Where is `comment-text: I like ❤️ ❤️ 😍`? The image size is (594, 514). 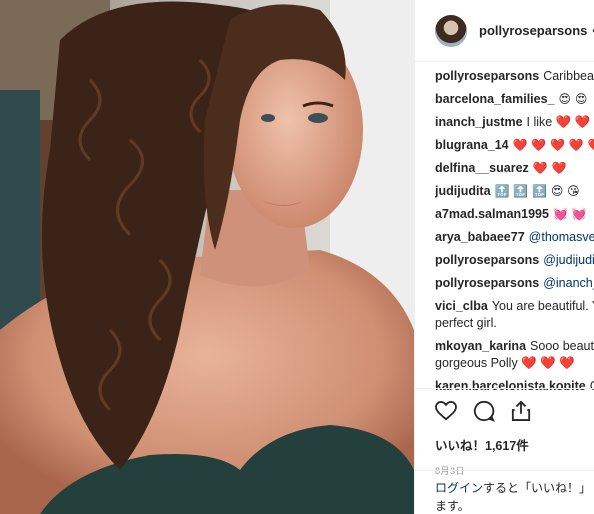 comment-text: I like ❤️ ❤️ 😍 is located at coordinates (560, 122).